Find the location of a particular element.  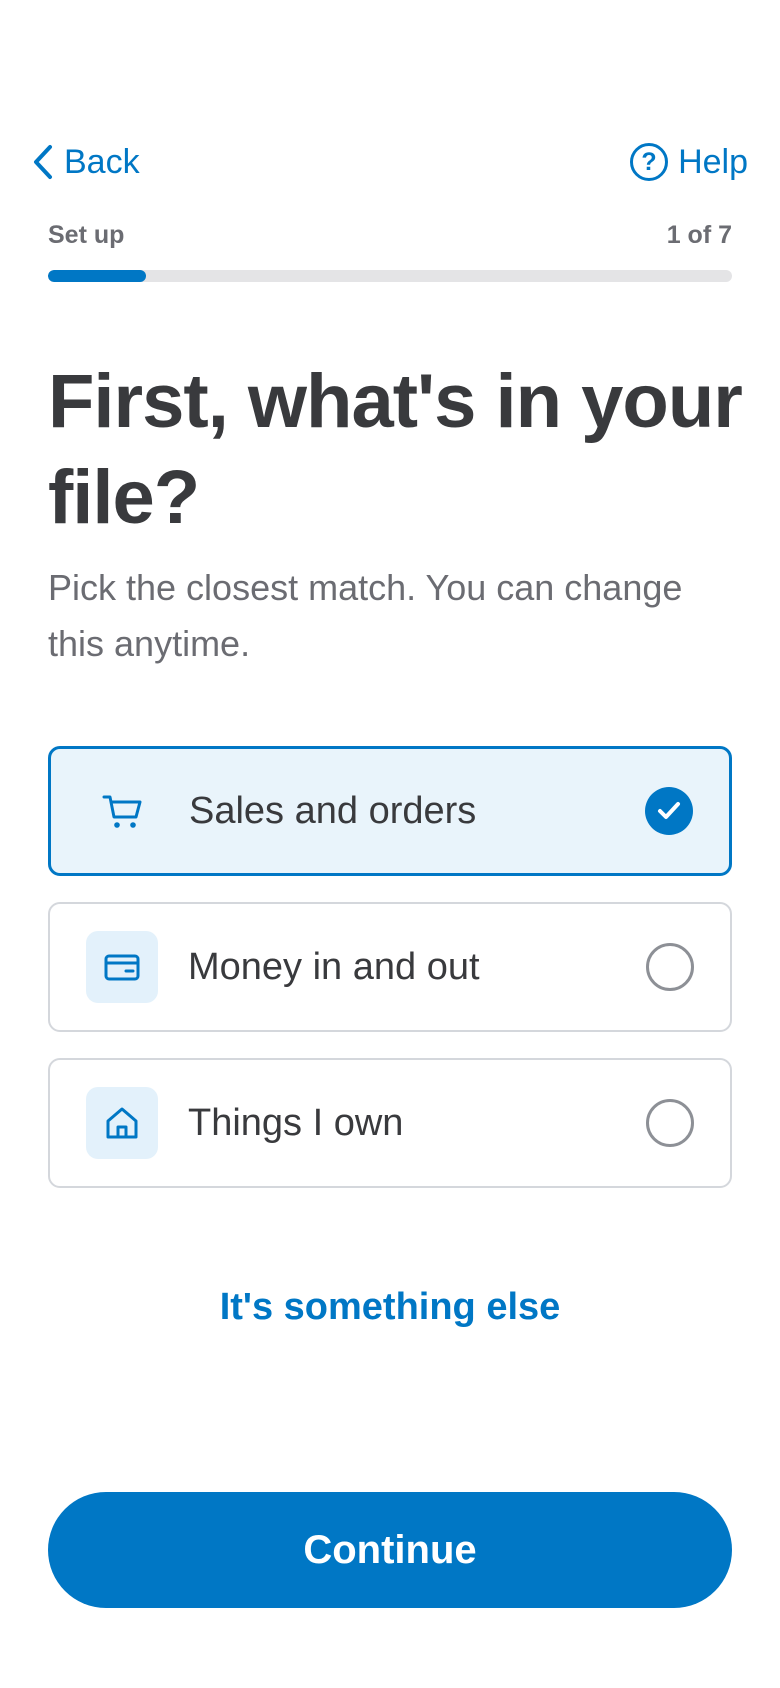

option-things-i-own: Things I own is located at coordinates (390, 1123).